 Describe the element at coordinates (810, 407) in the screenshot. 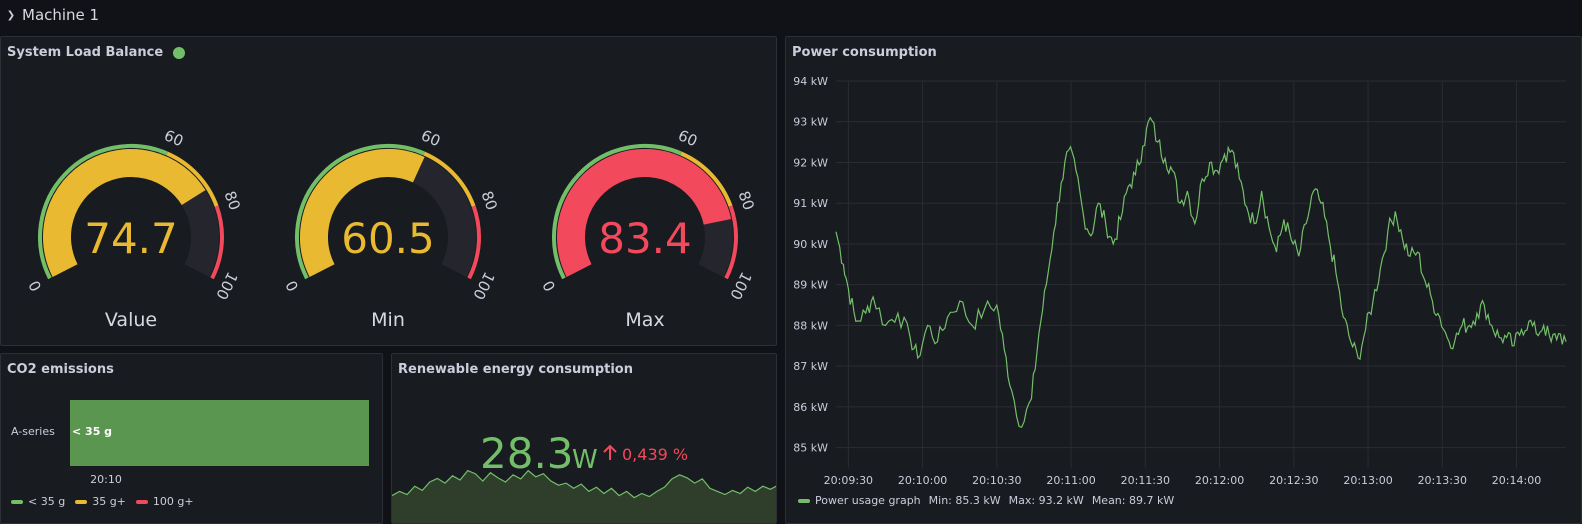

I see `y-tick-label: 86 kW` at that location.